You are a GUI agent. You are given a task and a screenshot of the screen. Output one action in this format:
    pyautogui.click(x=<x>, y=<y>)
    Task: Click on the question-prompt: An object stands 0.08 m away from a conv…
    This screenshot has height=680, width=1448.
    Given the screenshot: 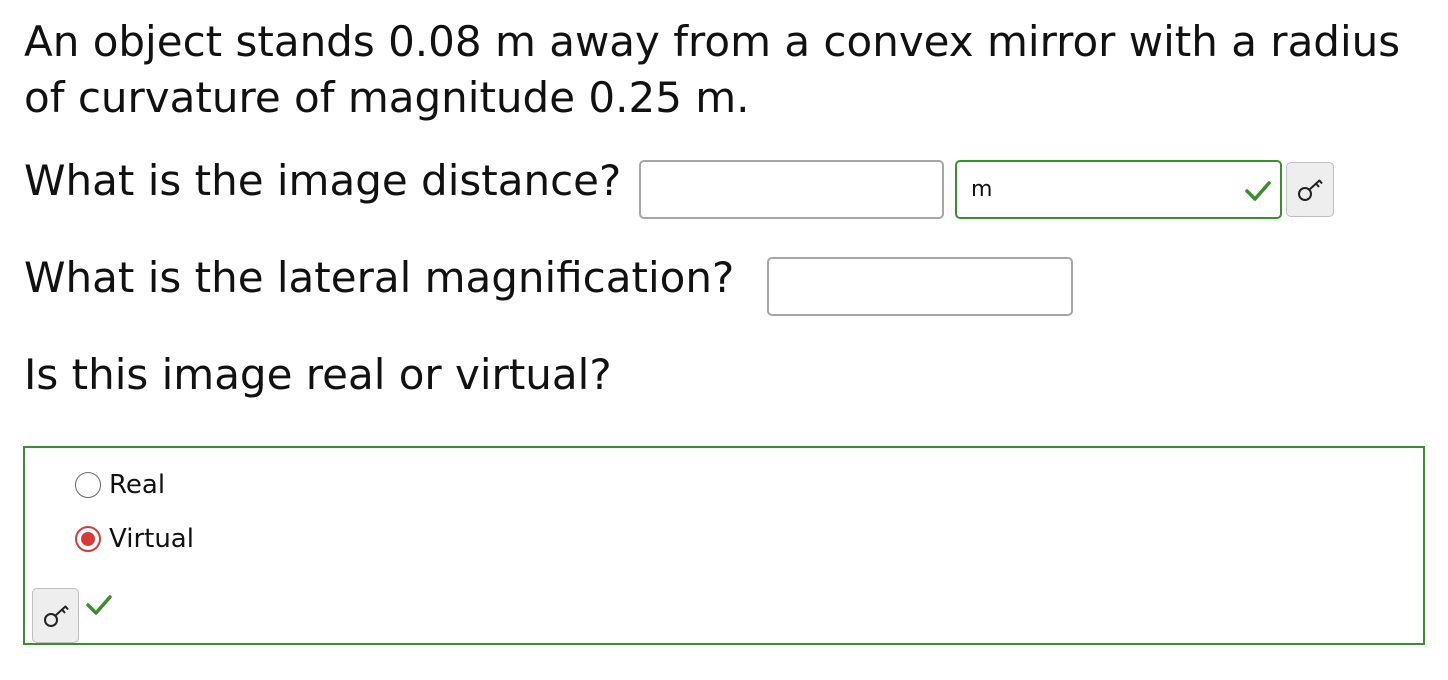 What is the action you would take?
    pyautogui.click(x=712, y=69)
    